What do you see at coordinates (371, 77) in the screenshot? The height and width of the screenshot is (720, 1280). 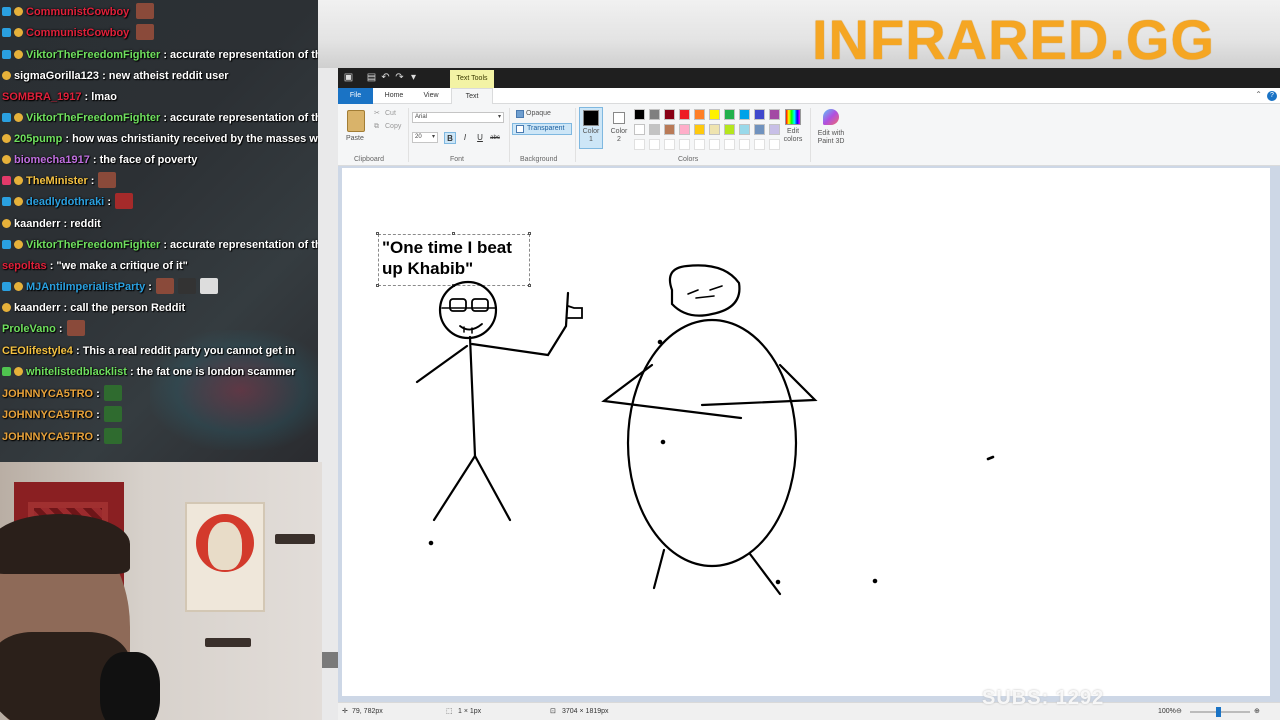 I see `save-icon: ▤` at bounding box center [371, 77].